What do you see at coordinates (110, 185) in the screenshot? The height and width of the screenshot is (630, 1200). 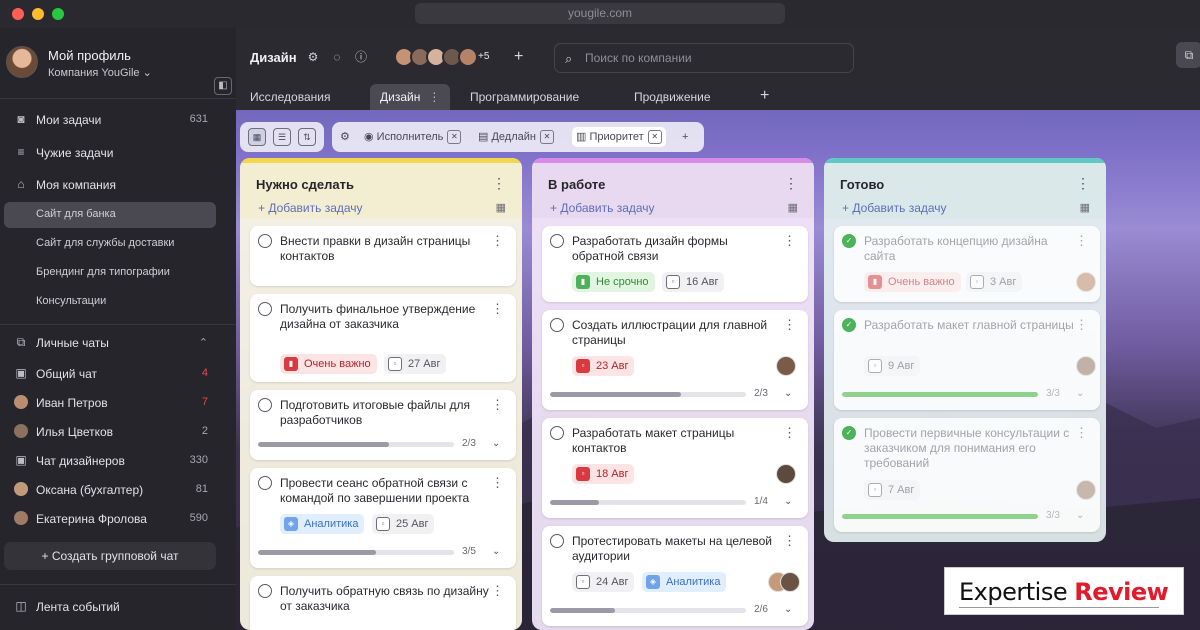 I see `sidebar-item-my-company: ⌂ Моя компания` at bounding box center [110, 185].